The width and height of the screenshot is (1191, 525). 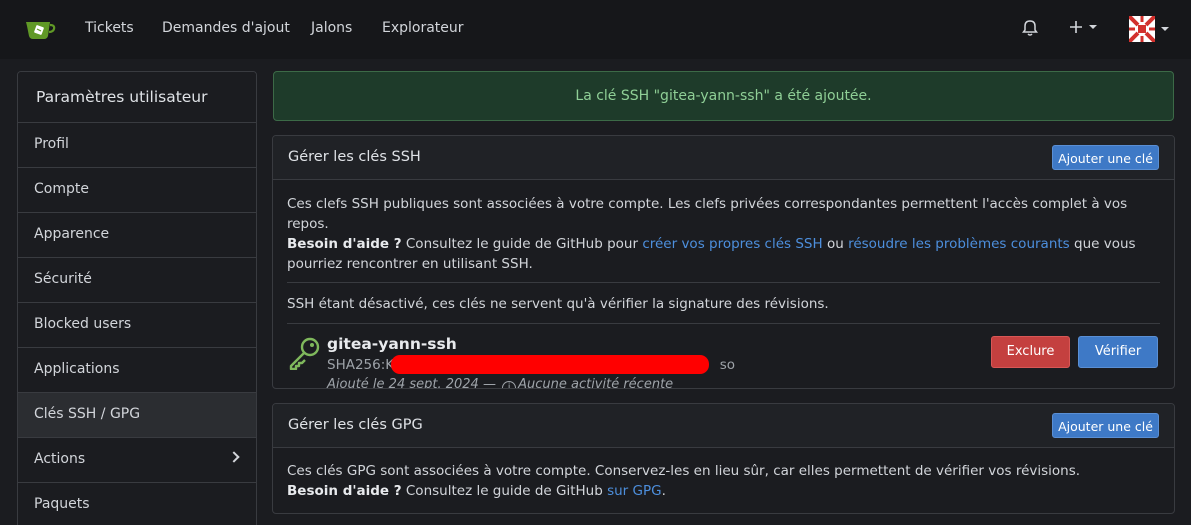 I want to click on key-icon, so click(x=304, y=353).